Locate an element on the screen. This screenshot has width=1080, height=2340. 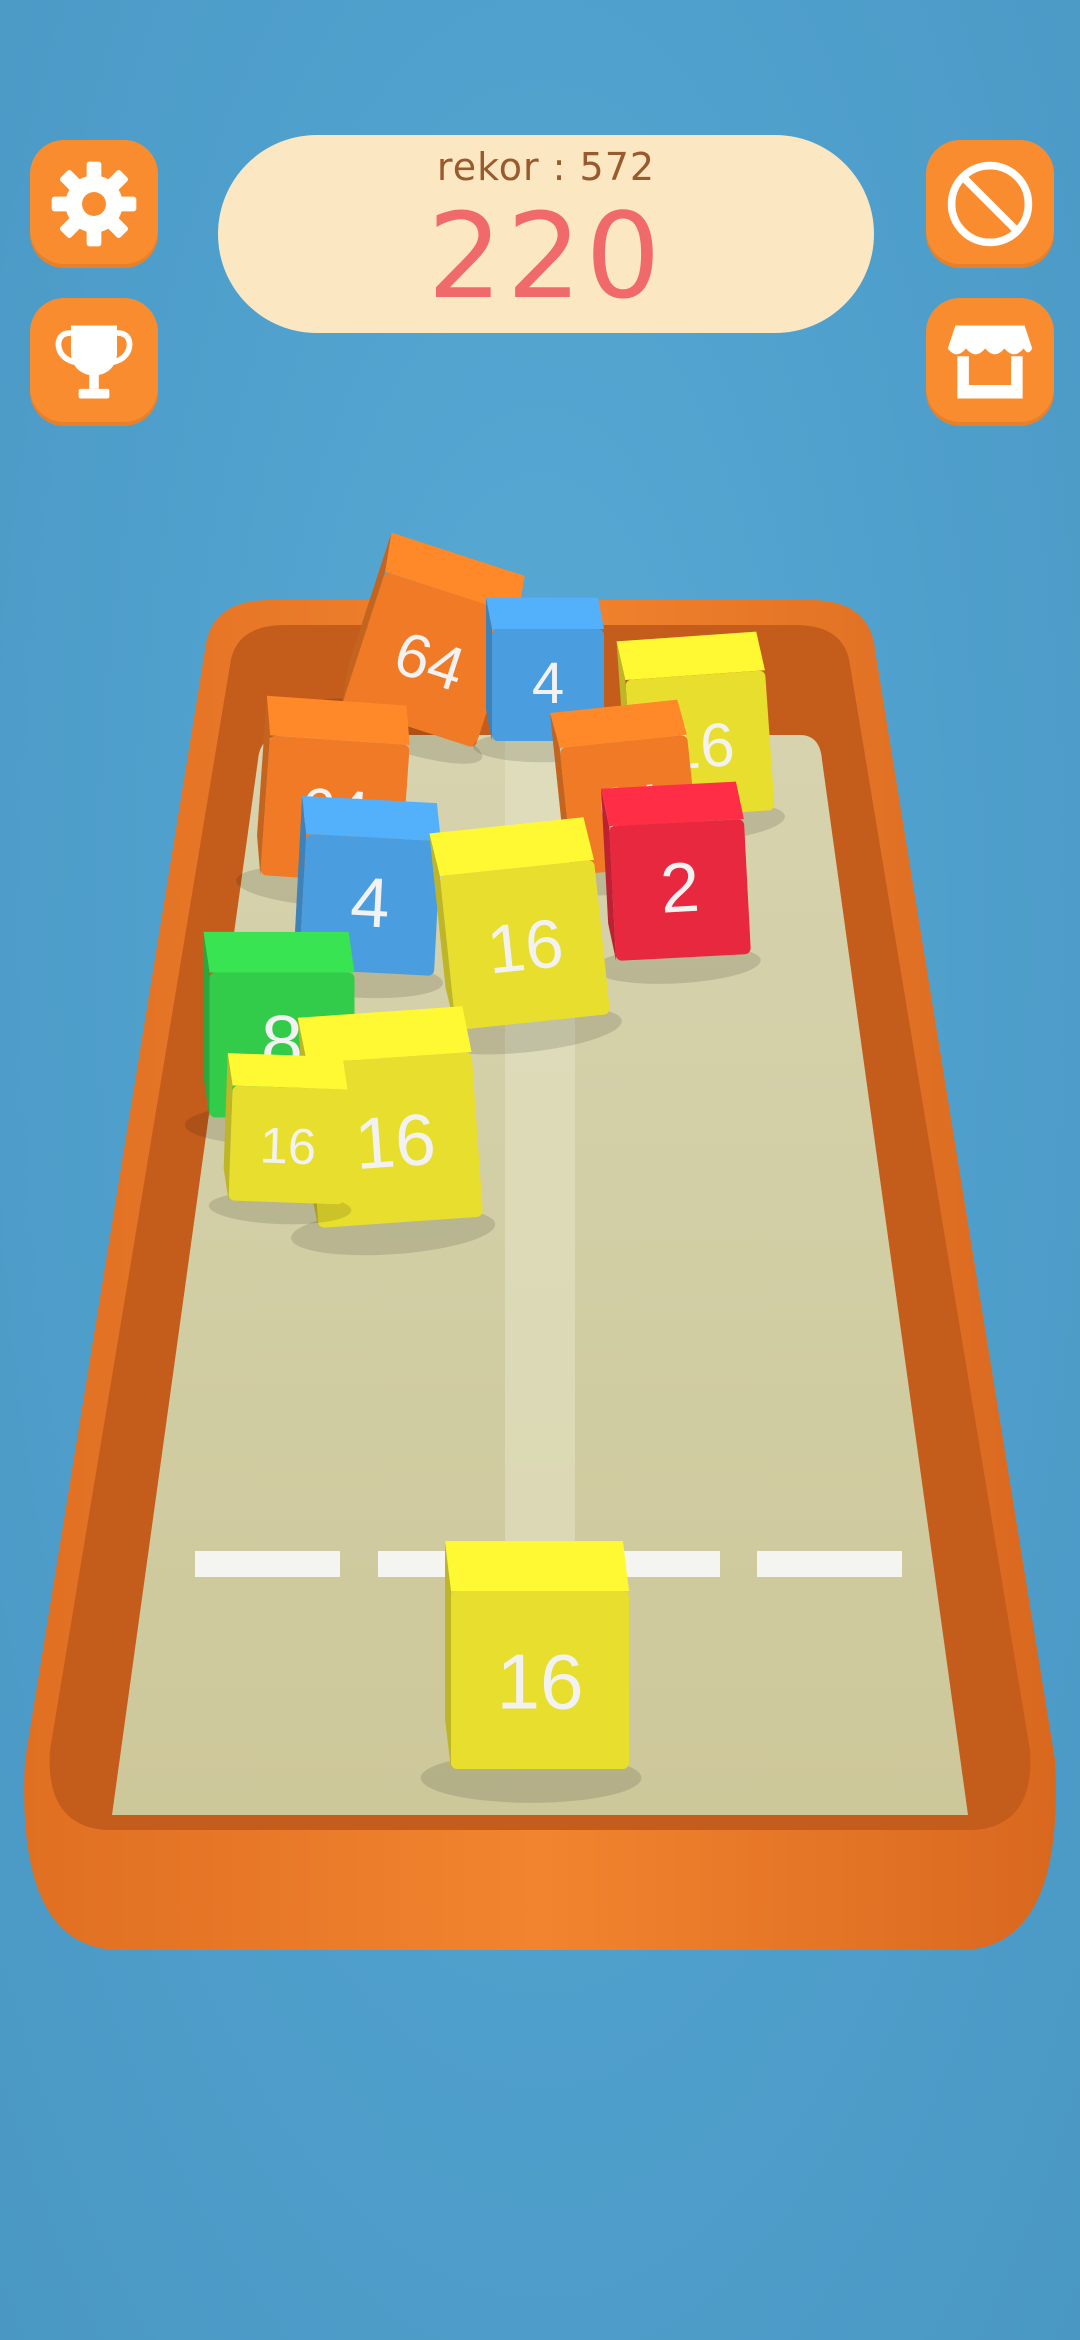
cube: 16 is located at coordinates (280, 1139).